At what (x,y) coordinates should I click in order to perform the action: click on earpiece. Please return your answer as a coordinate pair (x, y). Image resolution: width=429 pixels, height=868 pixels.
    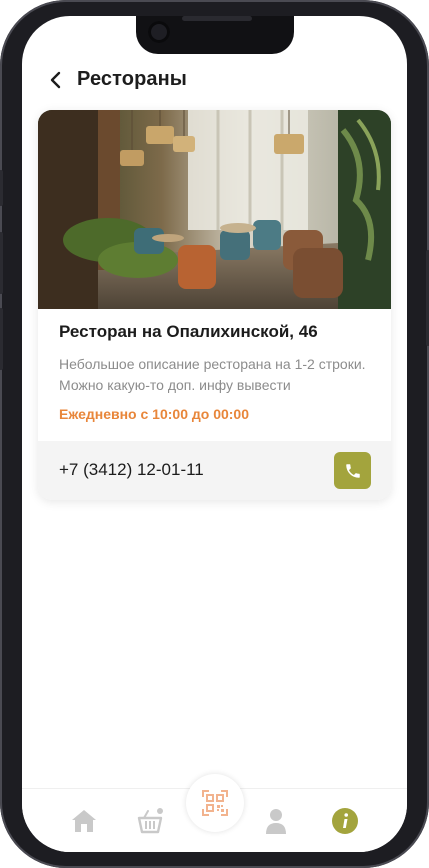
    Looking at the image, I should click on (217, 18).